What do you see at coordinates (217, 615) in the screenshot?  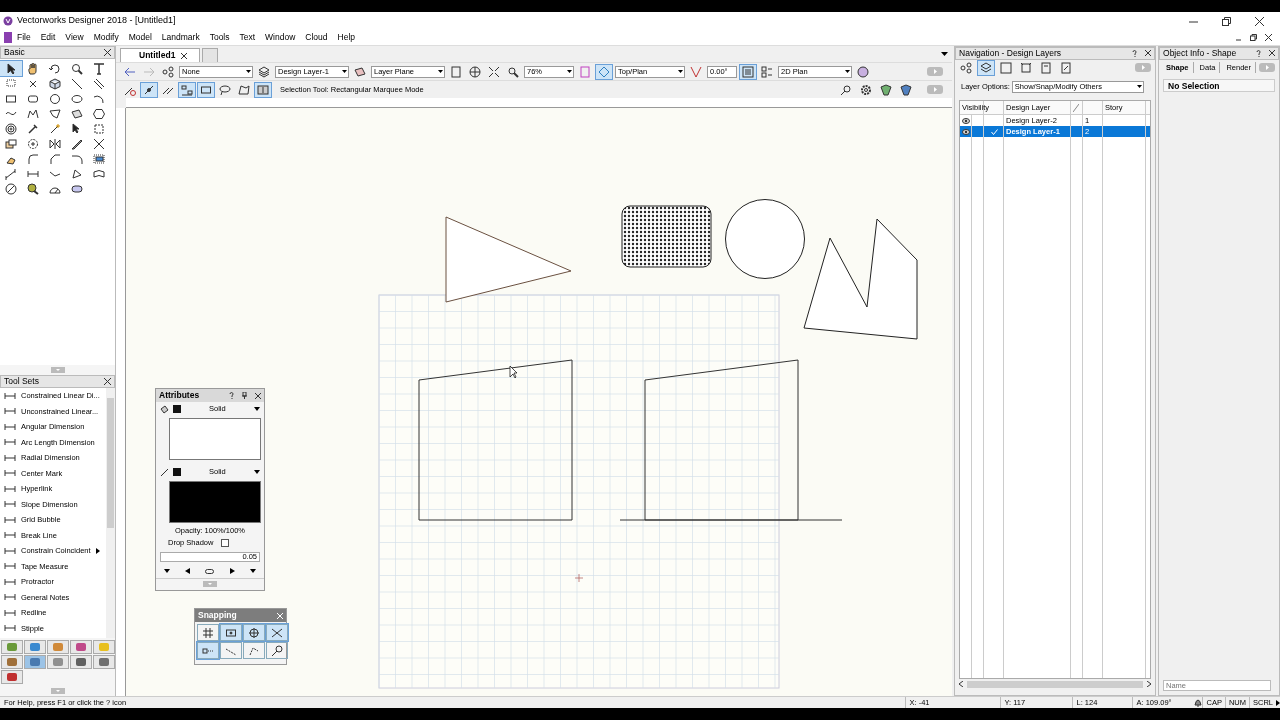 I see `palette-title: Snapping` at bounding box center [217, 615].